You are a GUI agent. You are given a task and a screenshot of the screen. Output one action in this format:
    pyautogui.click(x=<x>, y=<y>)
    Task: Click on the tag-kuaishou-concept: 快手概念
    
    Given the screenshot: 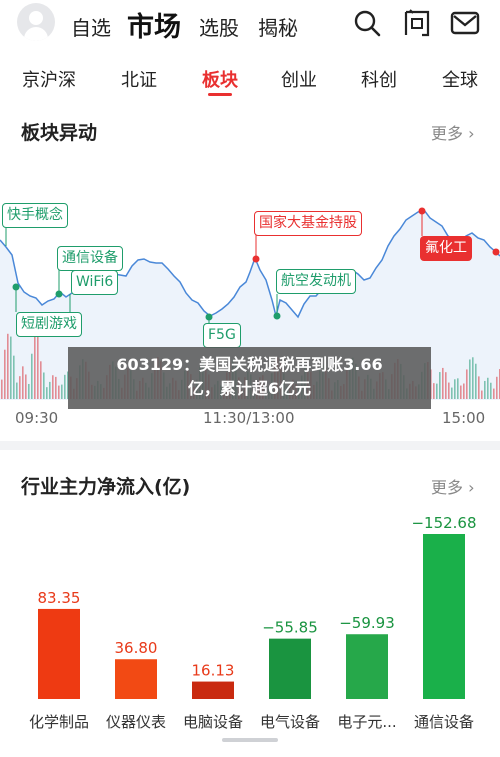 What is the action you would take?
    pyautogui.click(x=35, y=215)
    